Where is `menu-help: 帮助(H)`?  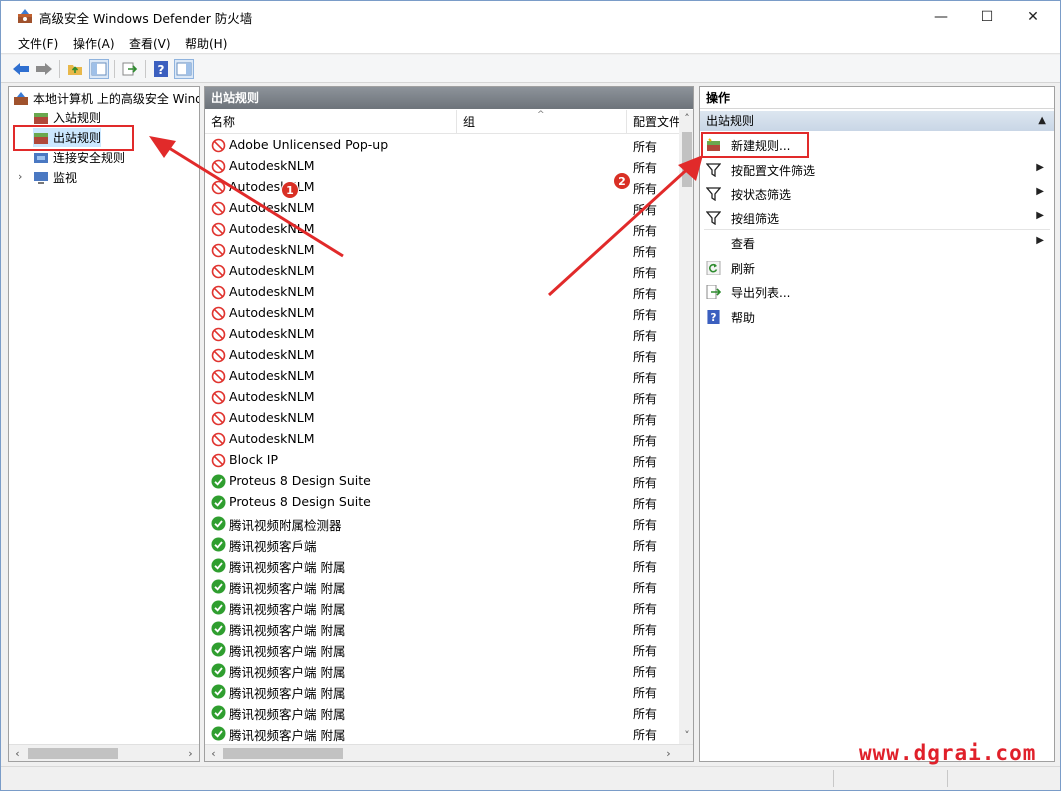
menu-help: 帮助(H) is located at coordinates (206, 43).